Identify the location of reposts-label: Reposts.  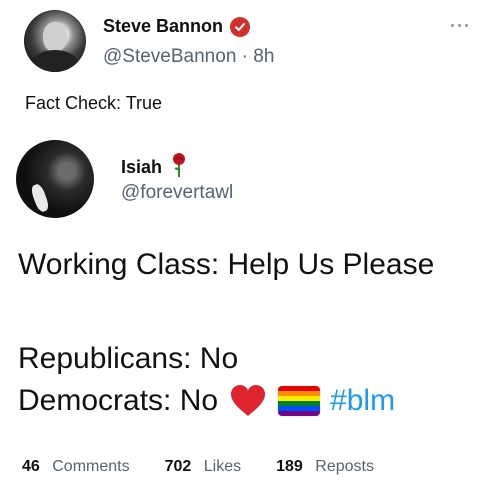
(344, 466).